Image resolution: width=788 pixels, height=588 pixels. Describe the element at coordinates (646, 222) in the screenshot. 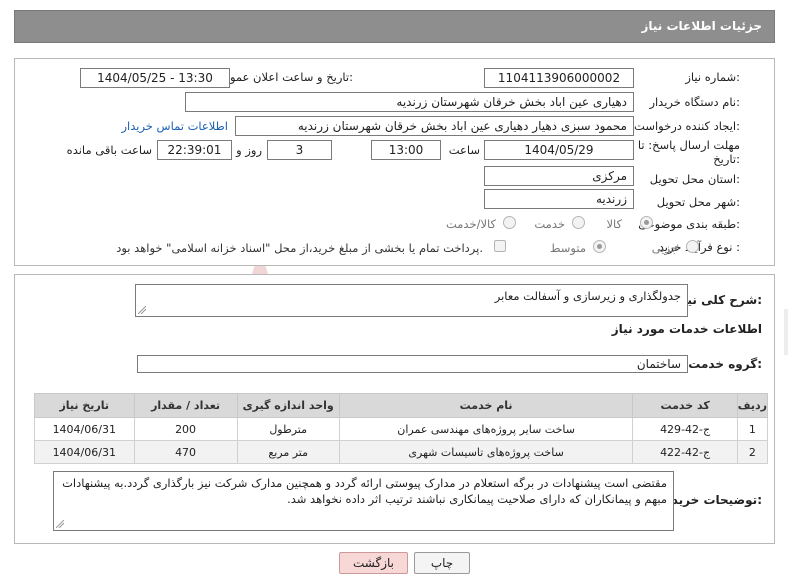

I see `category-radio-goods` at that location.